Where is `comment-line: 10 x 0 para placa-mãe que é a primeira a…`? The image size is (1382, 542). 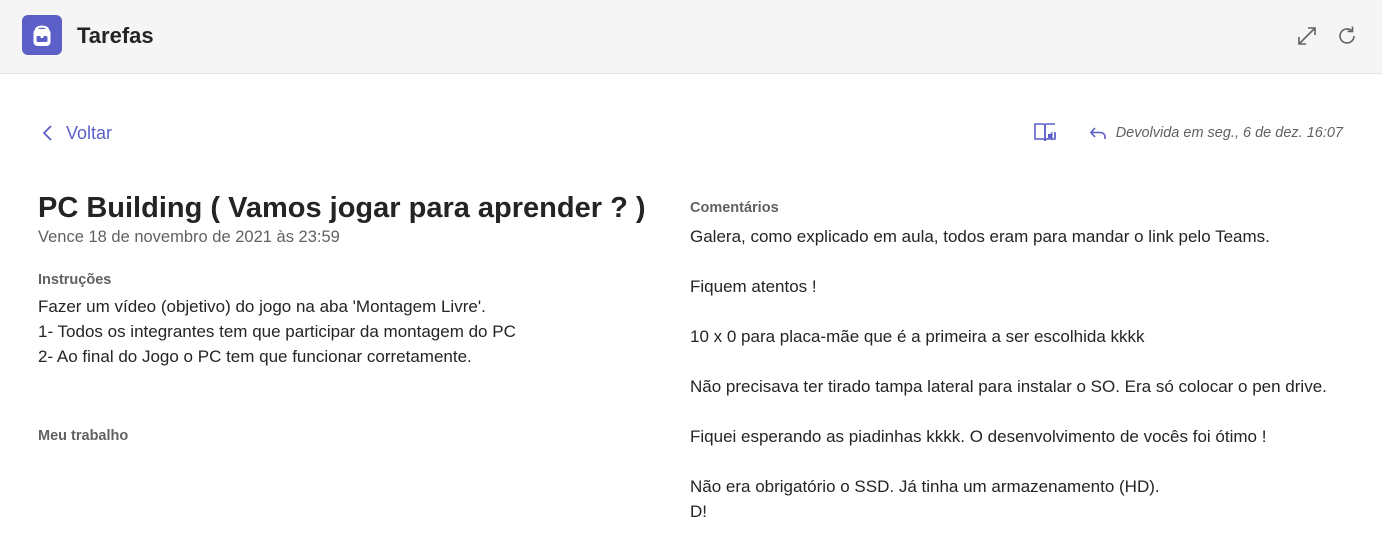
comment-line: 10 x 0 para placa-mãe que é a primeira a… is located at coordinates (917, 336).